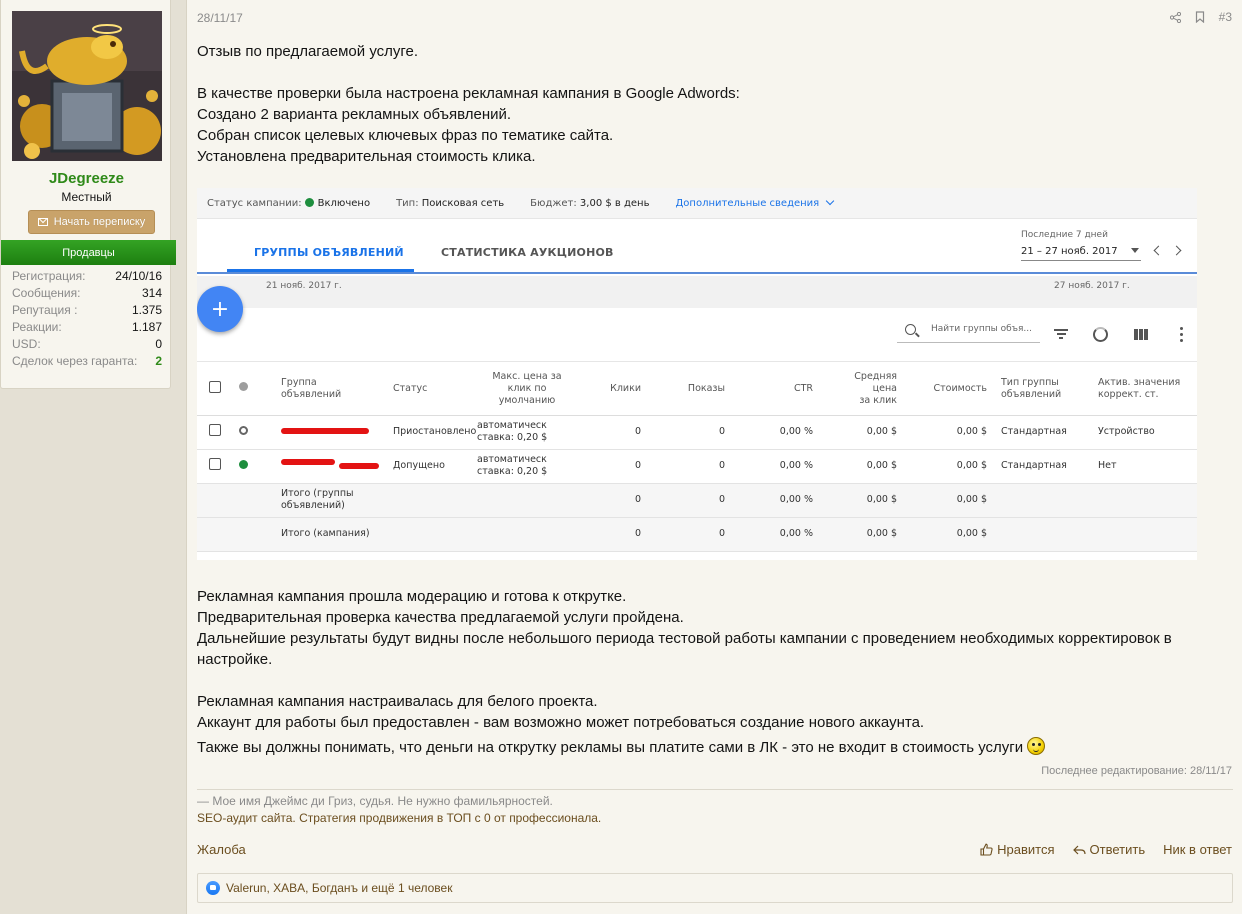 The image size is (1242, 914). I want to click on stat-value: 2, so click(158, 361).